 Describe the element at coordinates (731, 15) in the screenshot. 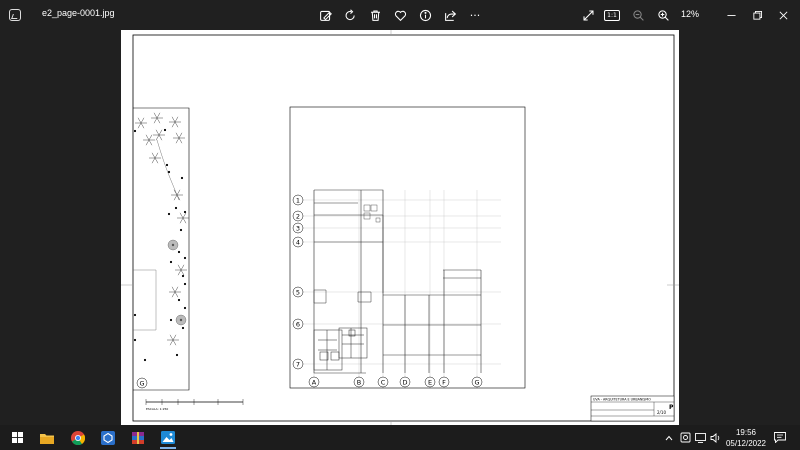

I see `minimize-icon` at that location.